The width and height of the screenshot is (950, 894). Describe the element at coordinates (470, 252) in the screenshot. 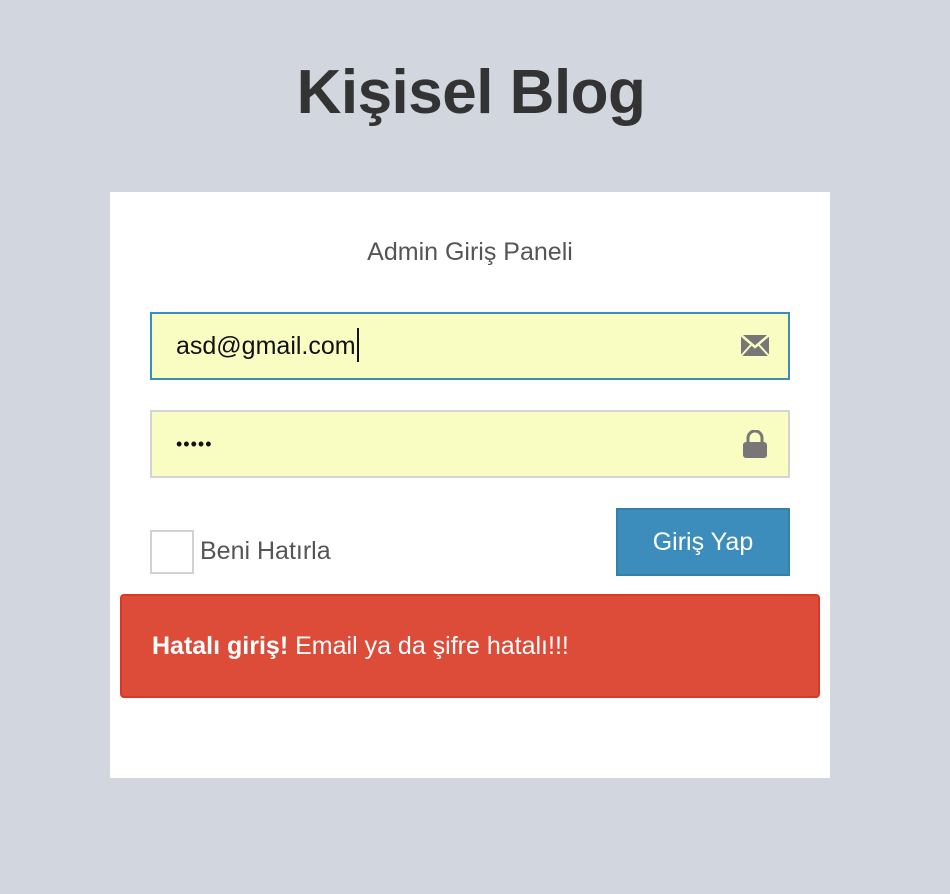

I see `login-box-message: Admin Giriş Paneli` at that location.